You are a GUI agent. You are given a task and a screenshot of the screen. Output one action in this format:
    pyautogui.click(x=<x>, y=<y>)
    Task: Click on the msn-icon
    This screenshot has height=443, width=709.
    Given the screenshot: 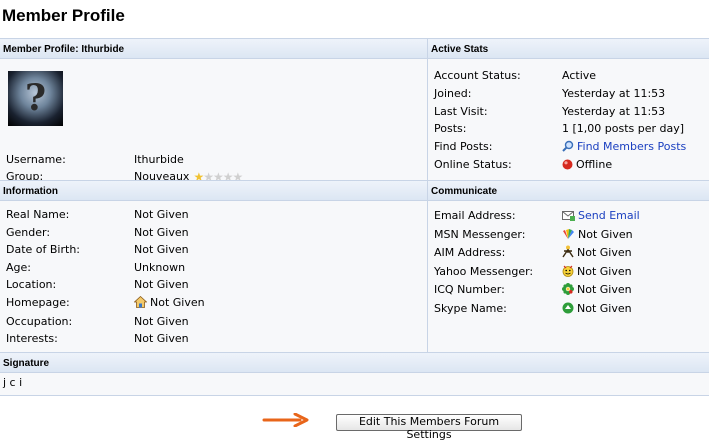 What is the action you would take?
    pyautogui.click(x=568, y=234)
    